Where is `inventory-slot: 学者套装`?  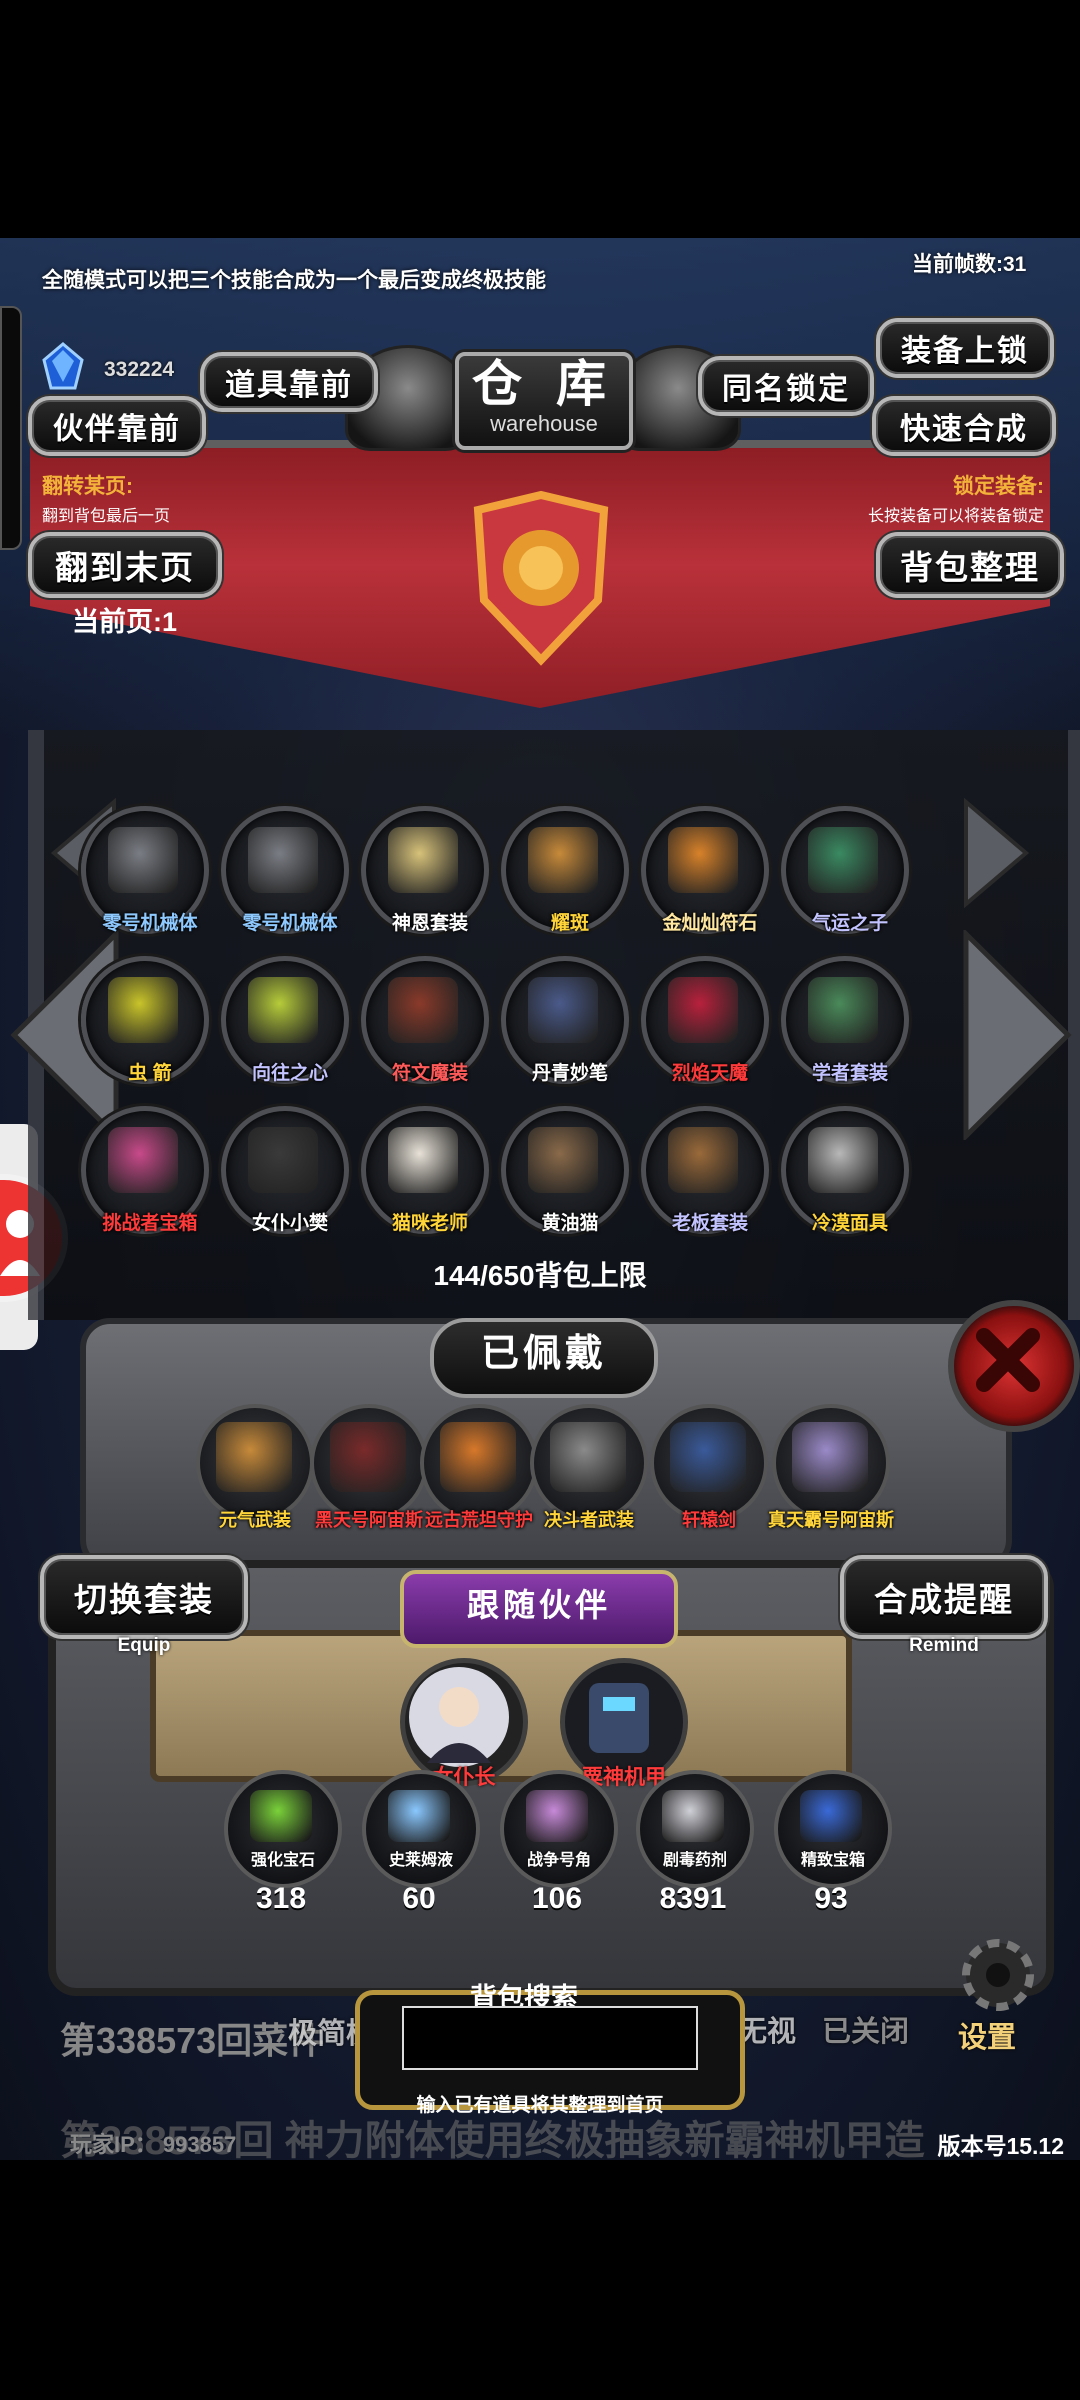
inventory-slot: 学者套装 is located at coordinates (845, 1020).